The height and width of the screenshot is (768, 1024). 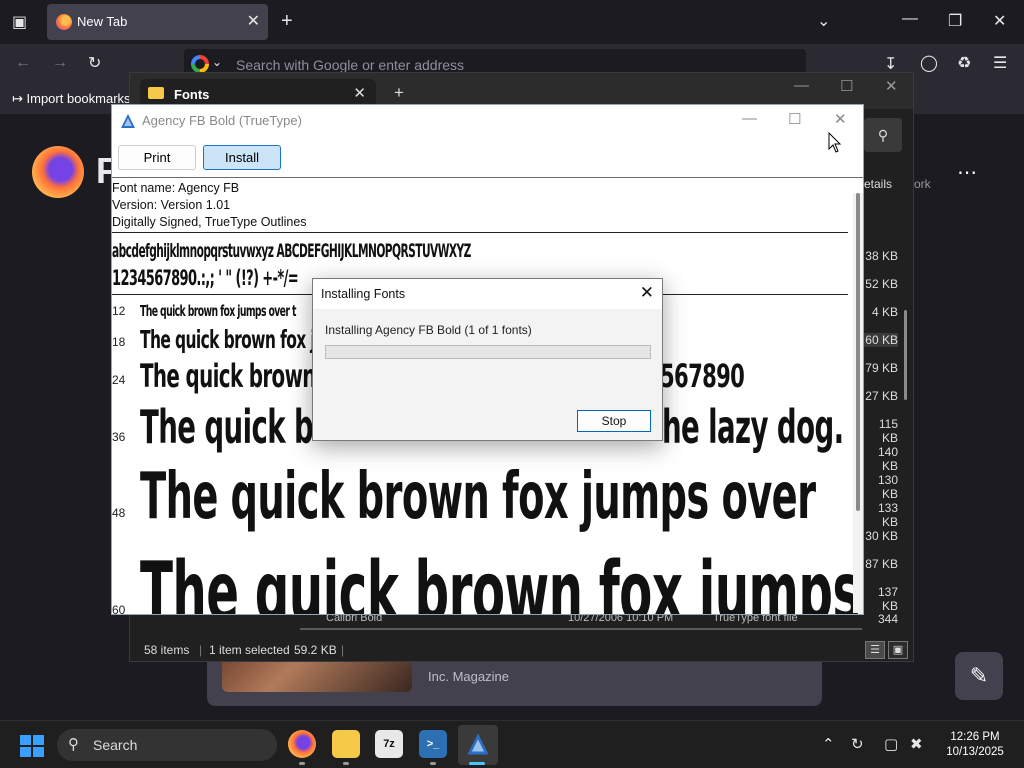 What do you see at coordinates (890, 64) in the screenshot?
I see `download-icon: ↧` at bounding box center [890, 64].